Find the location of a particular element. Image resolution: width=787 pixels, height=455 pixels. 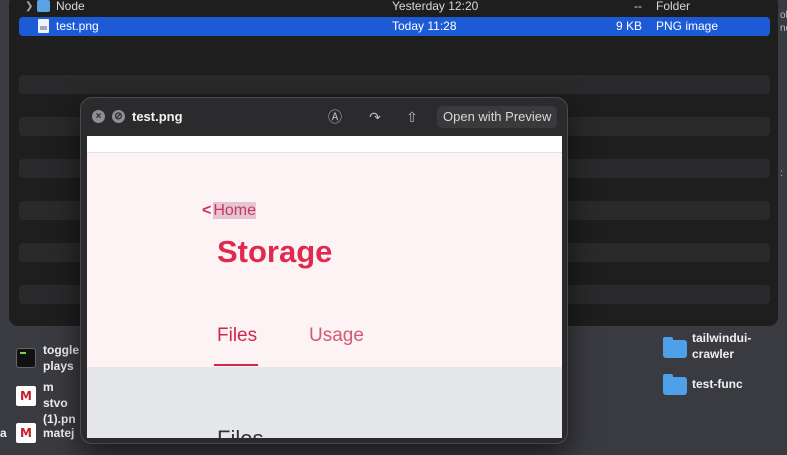

desktop-item-label: toggle plays is located at coordinates (61, 358).